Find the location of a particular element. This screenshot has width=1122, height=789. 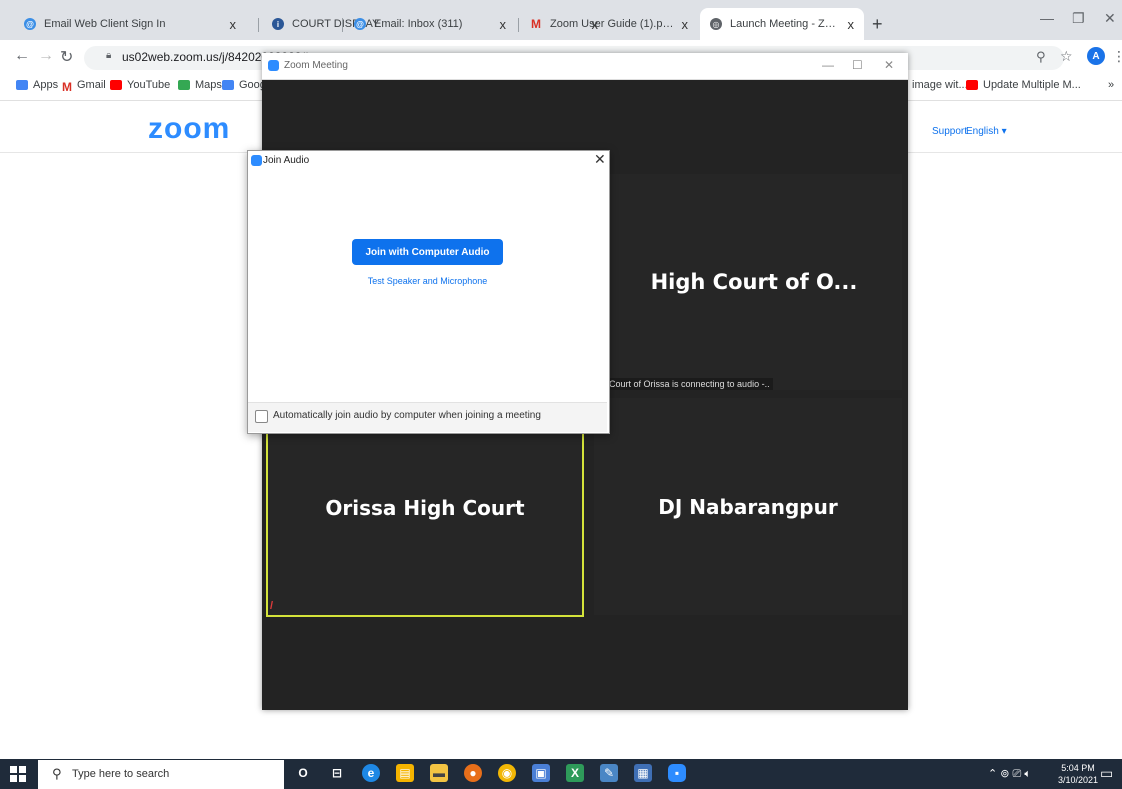

bookmark-label: YouTube is located at coordinates (149, 85).